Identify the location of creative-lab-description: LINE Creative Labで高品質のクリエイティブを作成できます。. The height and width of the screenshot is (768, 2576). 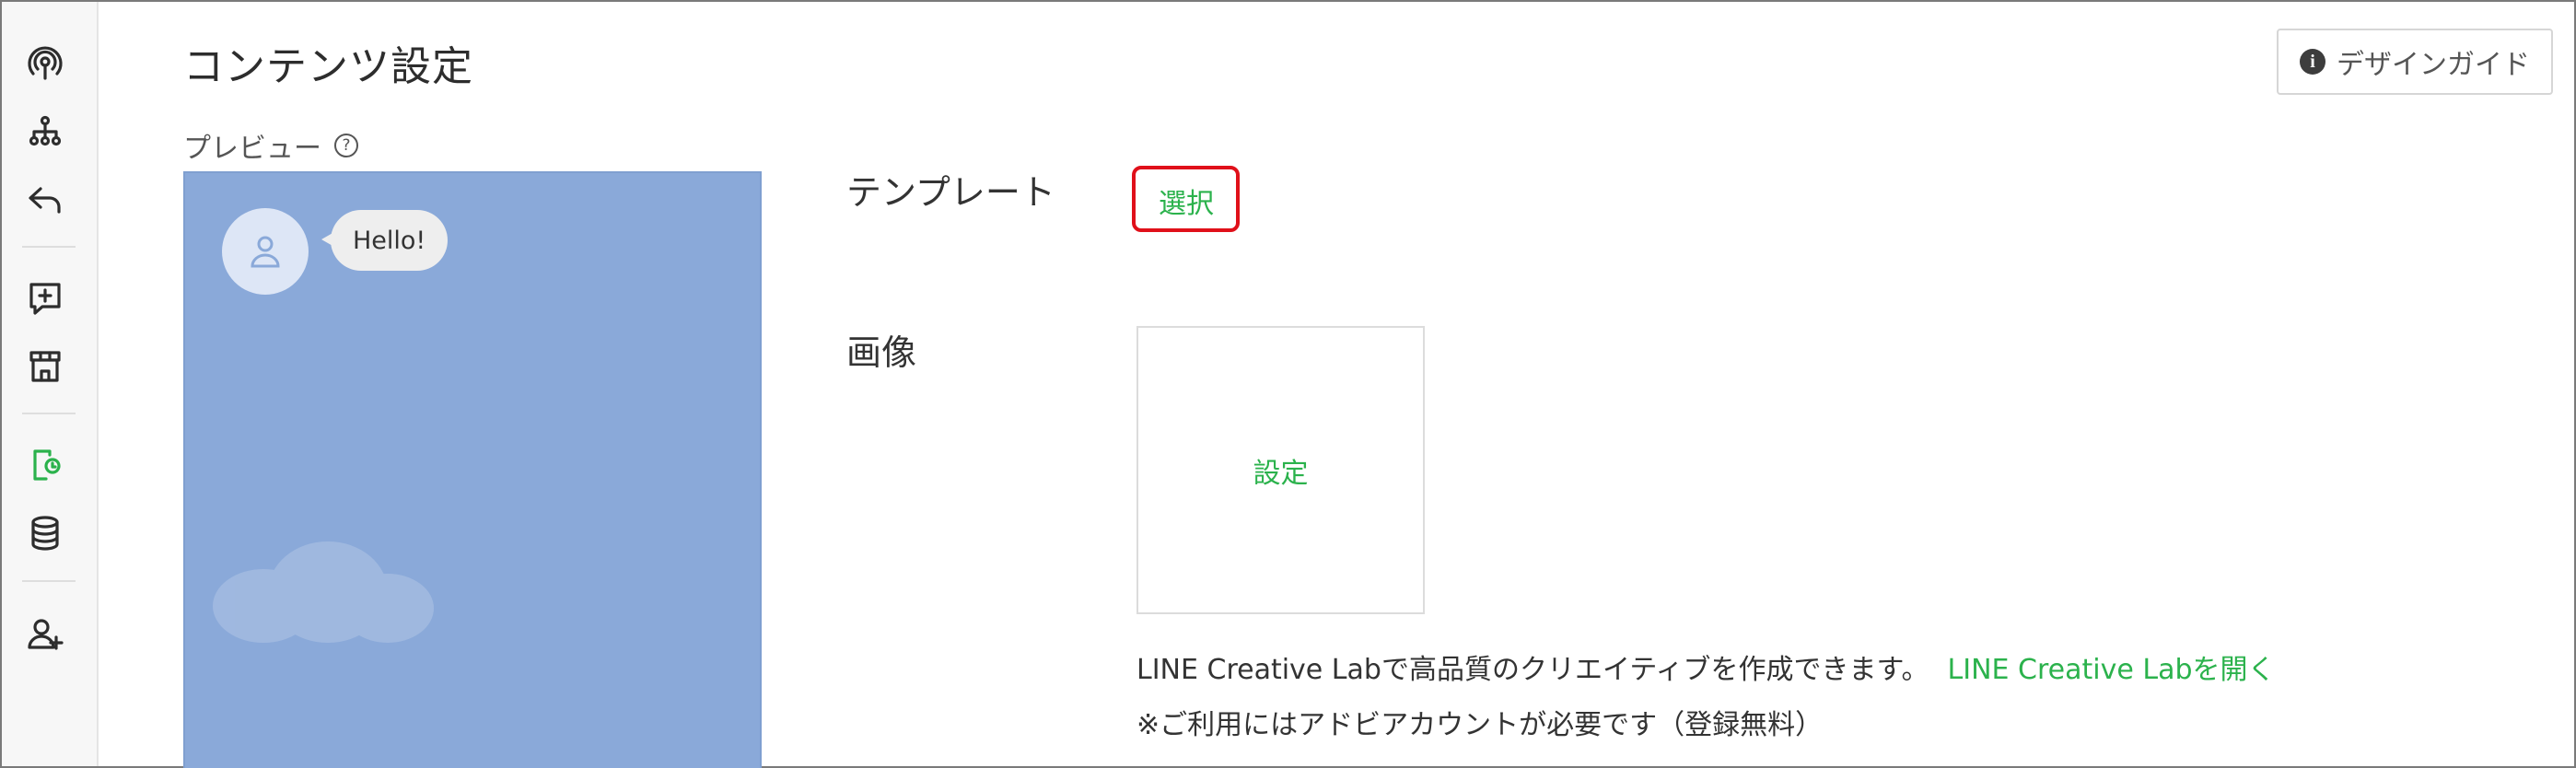
(1532, 670).